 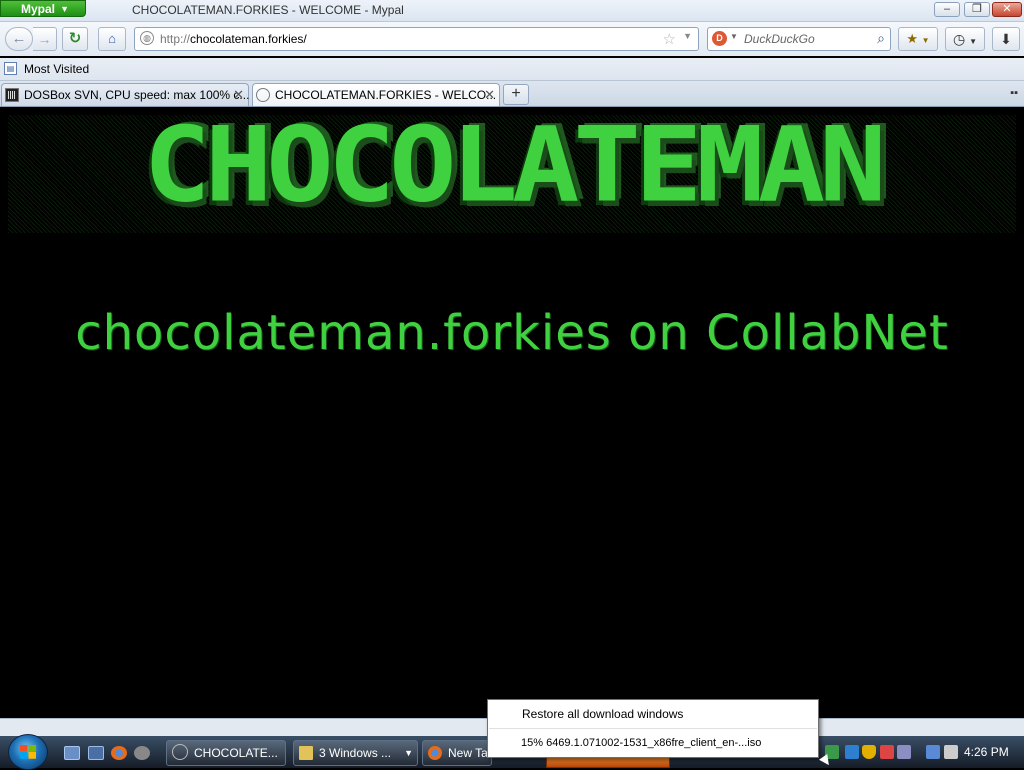 I want to click on home-button: ⌂, so click(x=112, y=39).